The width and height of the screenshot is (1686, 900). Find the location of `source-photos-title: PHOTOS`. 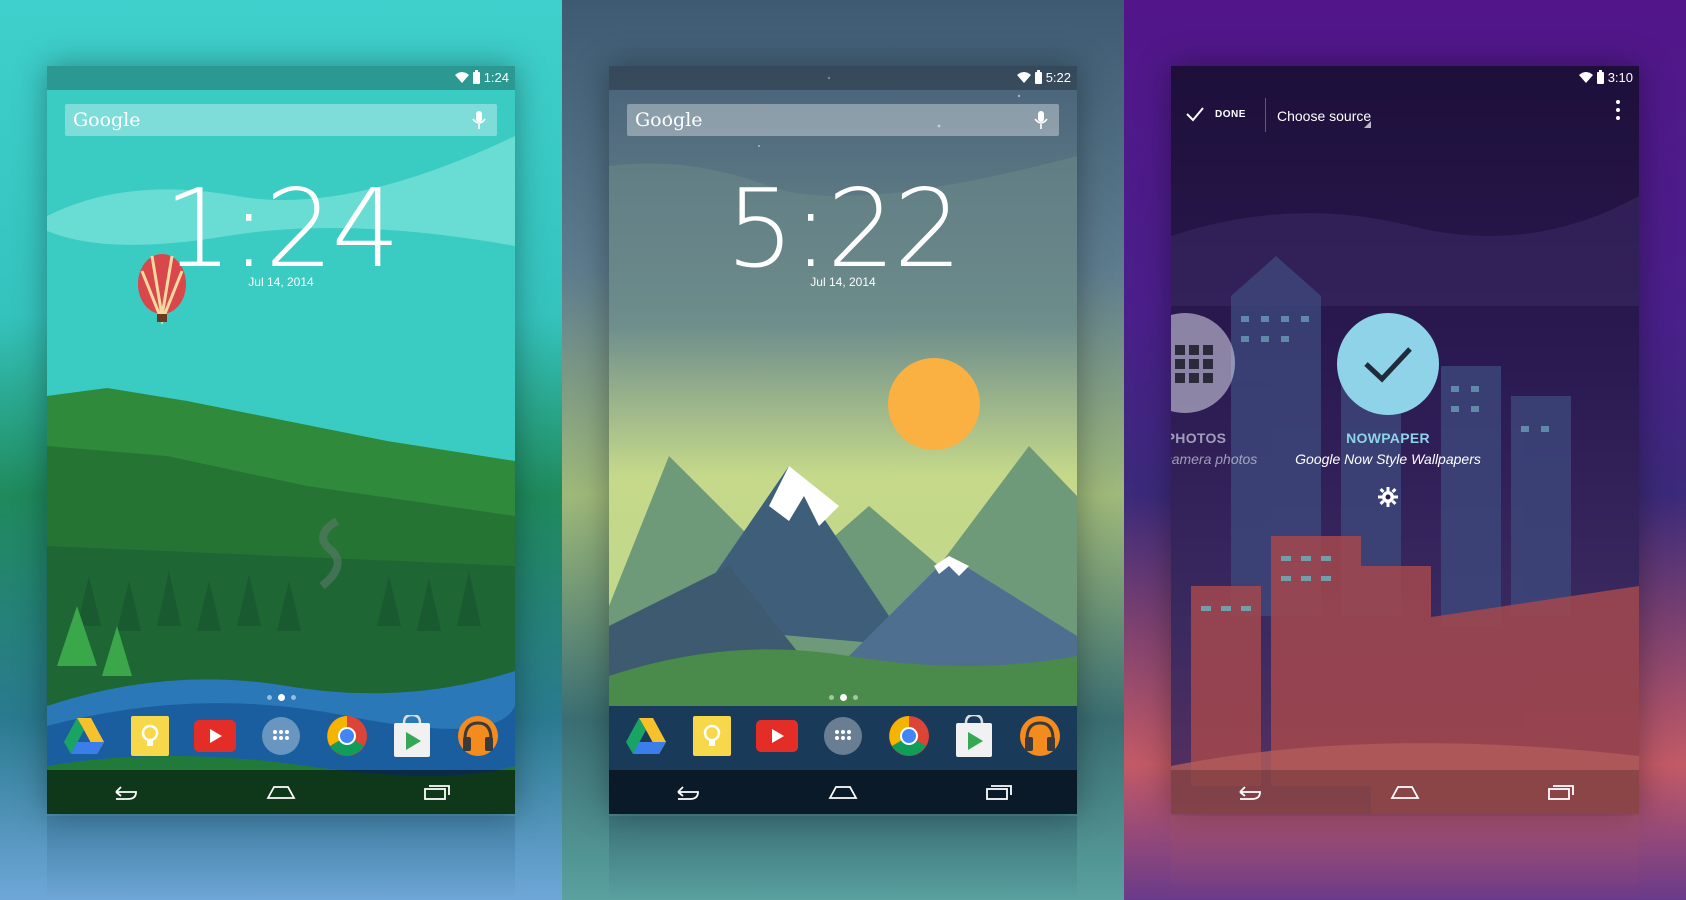

source-photos-title: PHOTOS is located at coordinates (1199, 438).